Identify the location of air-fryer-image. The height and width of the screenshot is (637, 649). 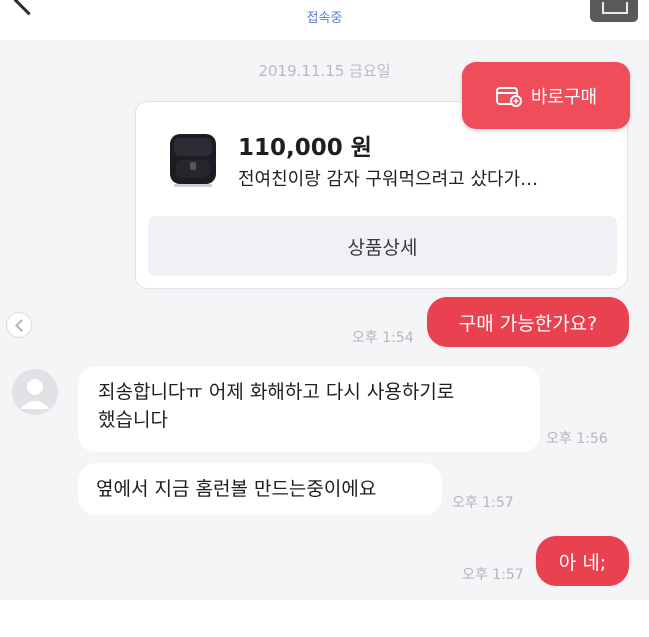
(193, 160).